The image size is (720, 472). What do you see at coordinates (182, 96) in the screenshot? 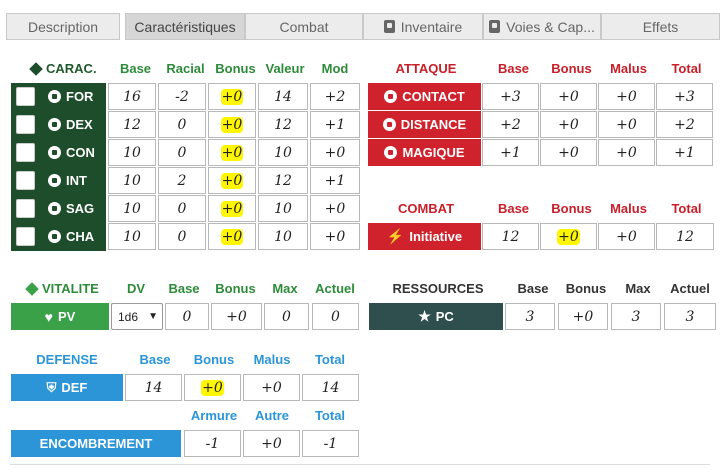
I see `carac-racial-cell: -2` at bounding box center [182, 96].